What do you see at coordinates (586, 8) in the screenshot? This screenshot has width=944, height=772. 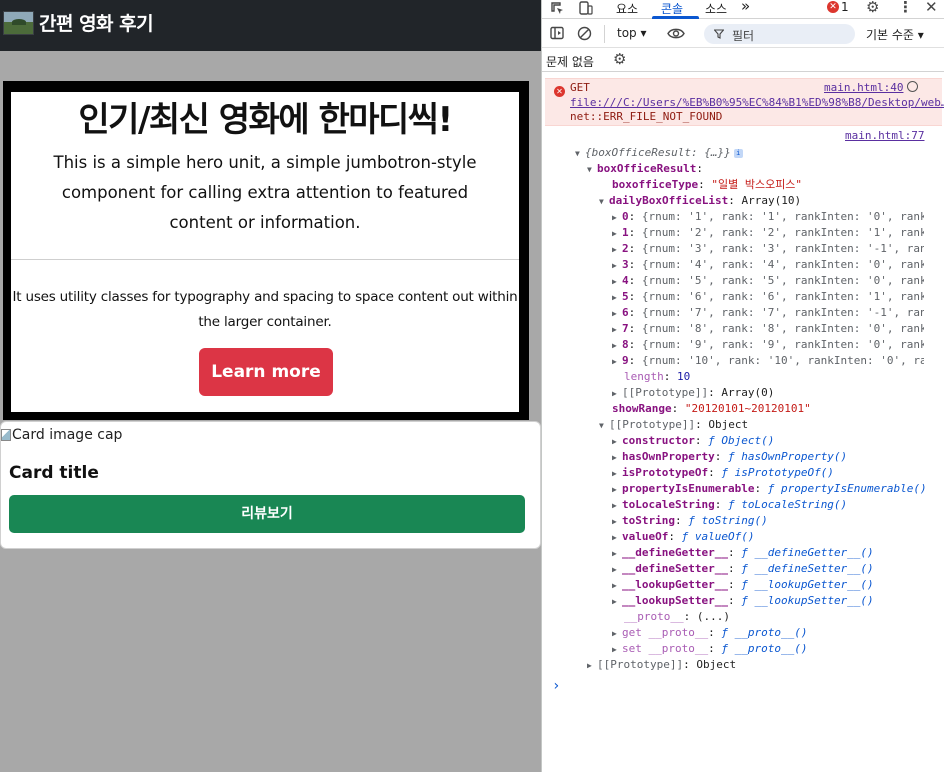 I see `device-toolbar-icon` at bounding box center [586, 8].